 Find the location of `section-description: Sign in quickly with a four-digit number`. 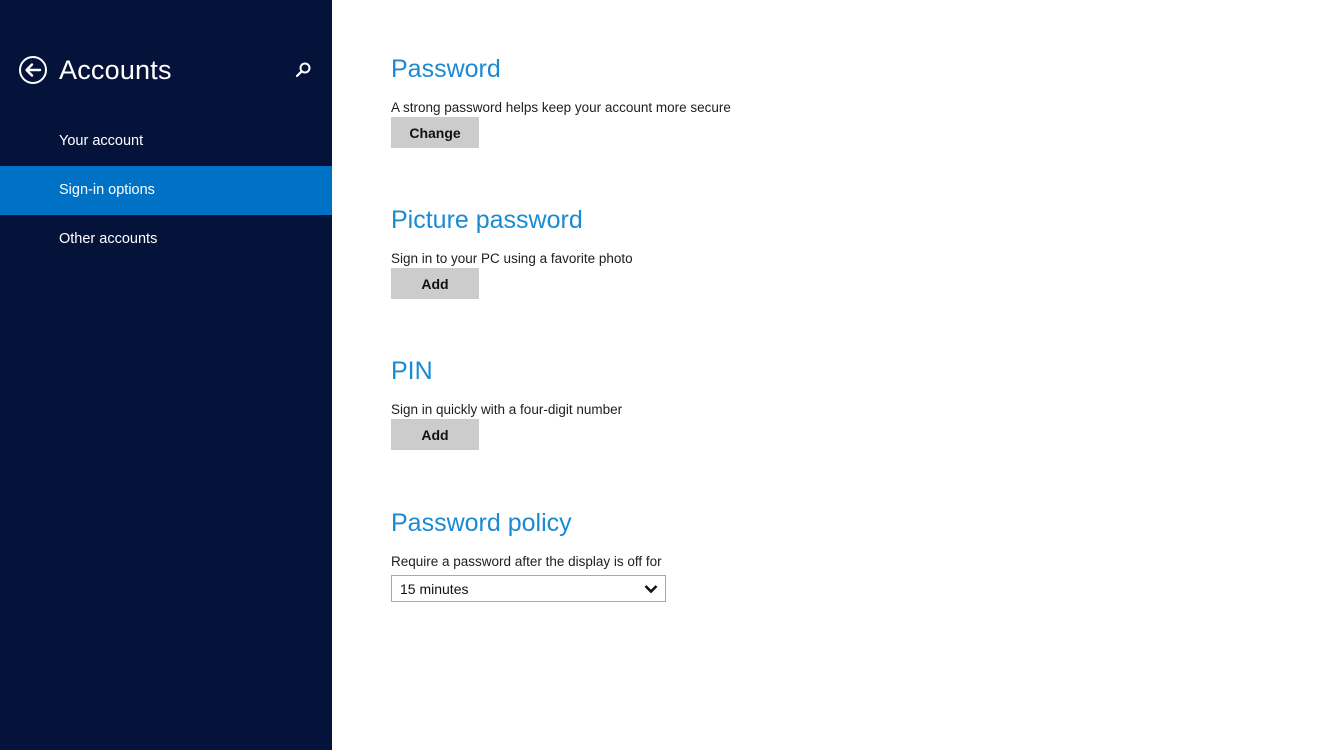

section-description: Sign in quickly with a four-digit number is located at coordinates (507, 409).